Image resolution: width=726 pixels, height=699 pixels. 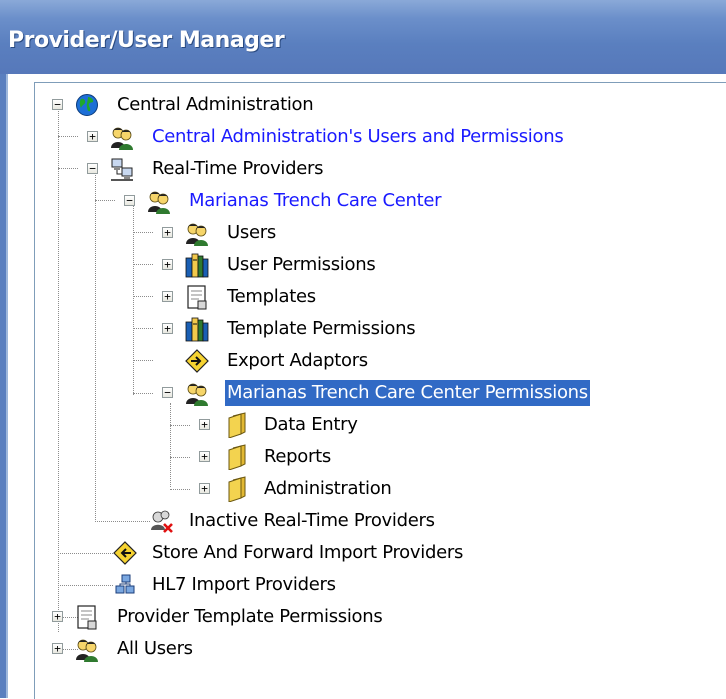 What do you see at coordinates (315, 200) in the screenshot?
I see `node-label: Marianas Trench Care Center` at bounding box center [315, 200].